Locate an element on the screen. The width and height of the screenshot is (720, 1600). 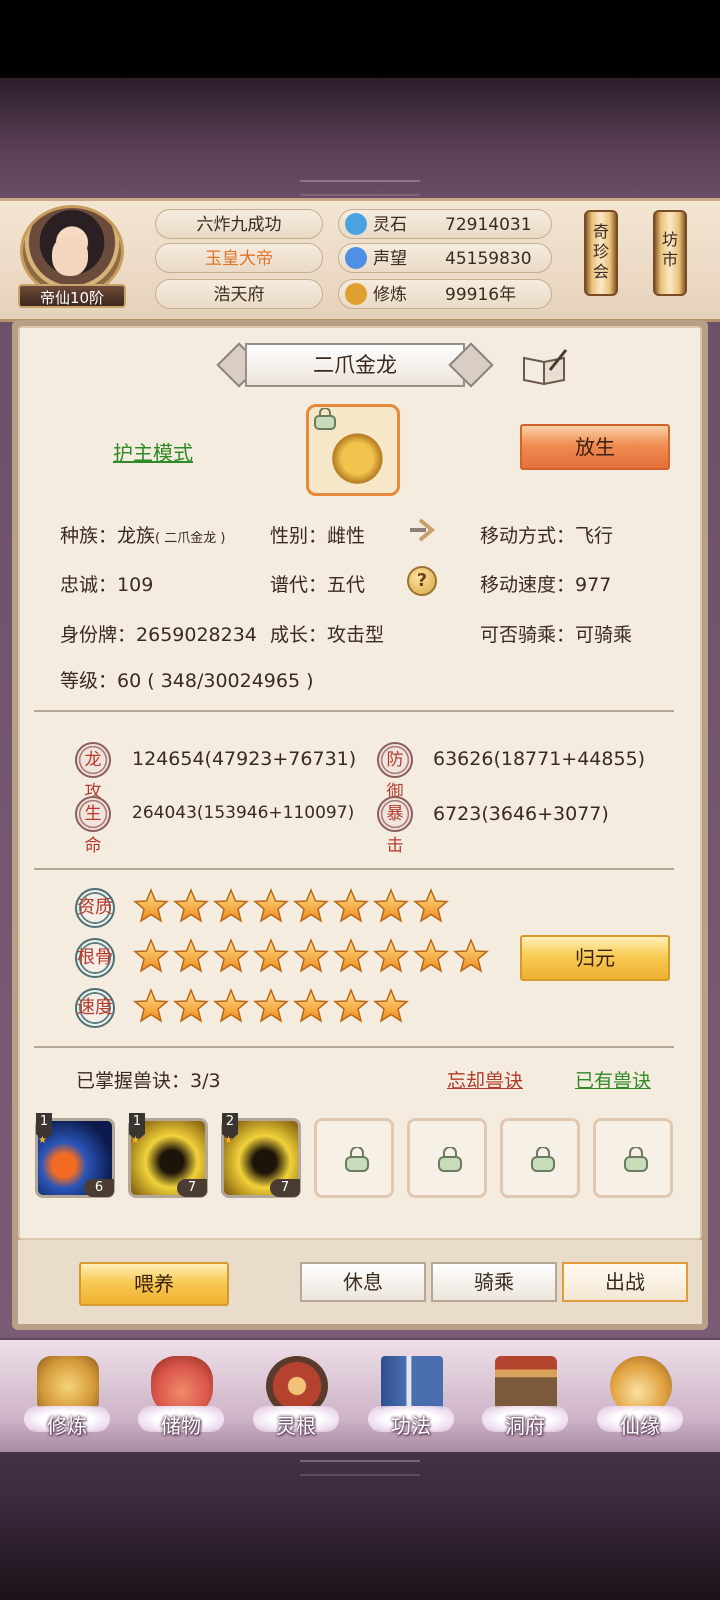
generation-label: 谱代： is located at coordinates (299, 585).